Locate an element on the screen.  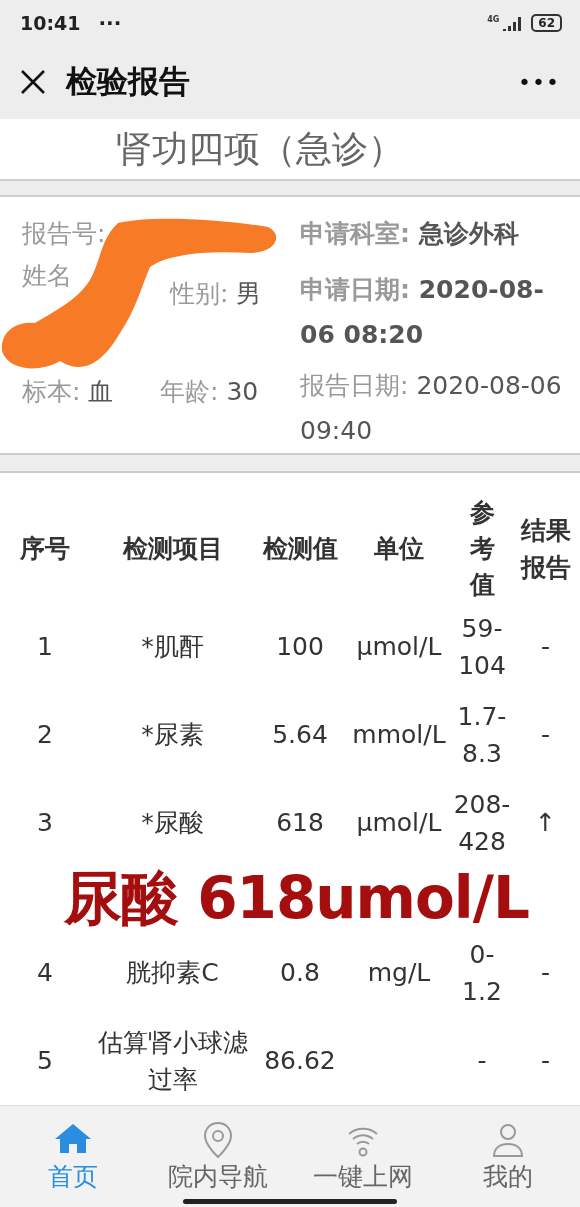
table-cell-text: 4 is located at coordinates (45, 973).